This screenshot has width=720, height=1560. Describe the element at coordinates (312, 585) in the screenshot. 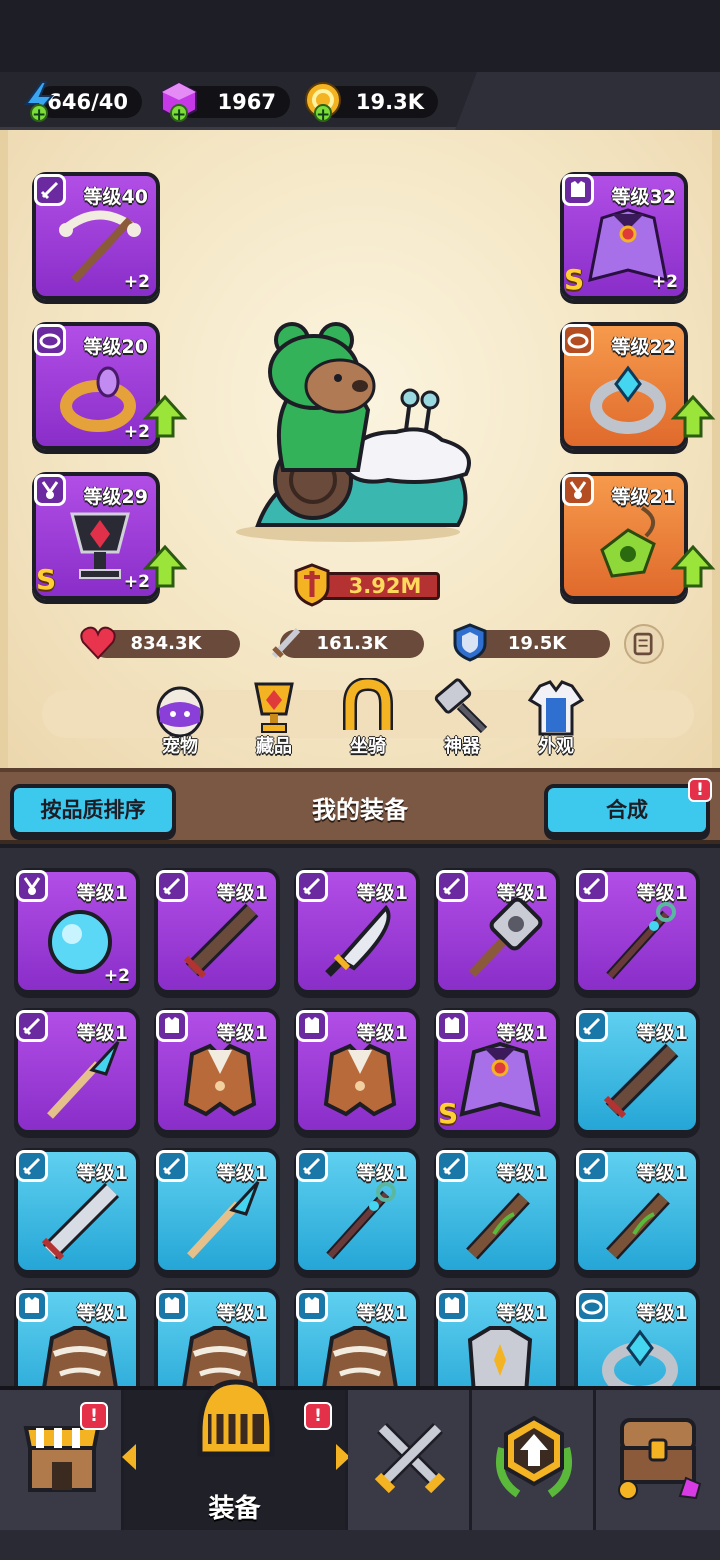

I see `sword-shield-icon` at that location.